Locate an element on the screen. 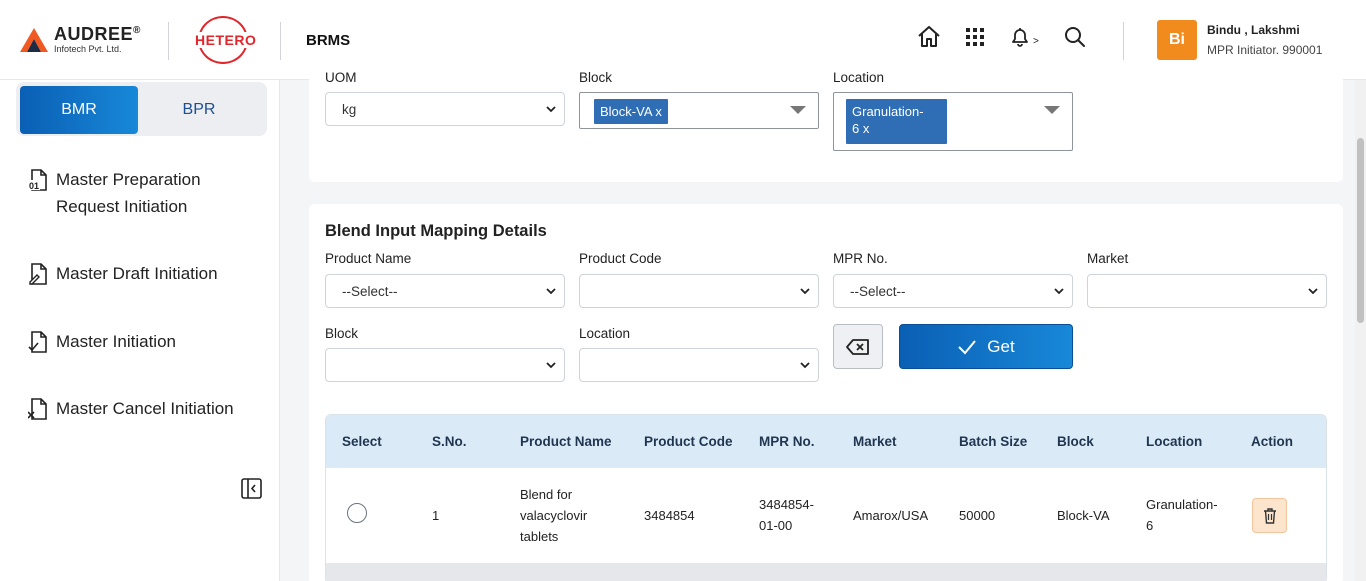 The width and height of the screenshot is (1366, 581). notification-caret: > is located at coordinates (1036, 41).